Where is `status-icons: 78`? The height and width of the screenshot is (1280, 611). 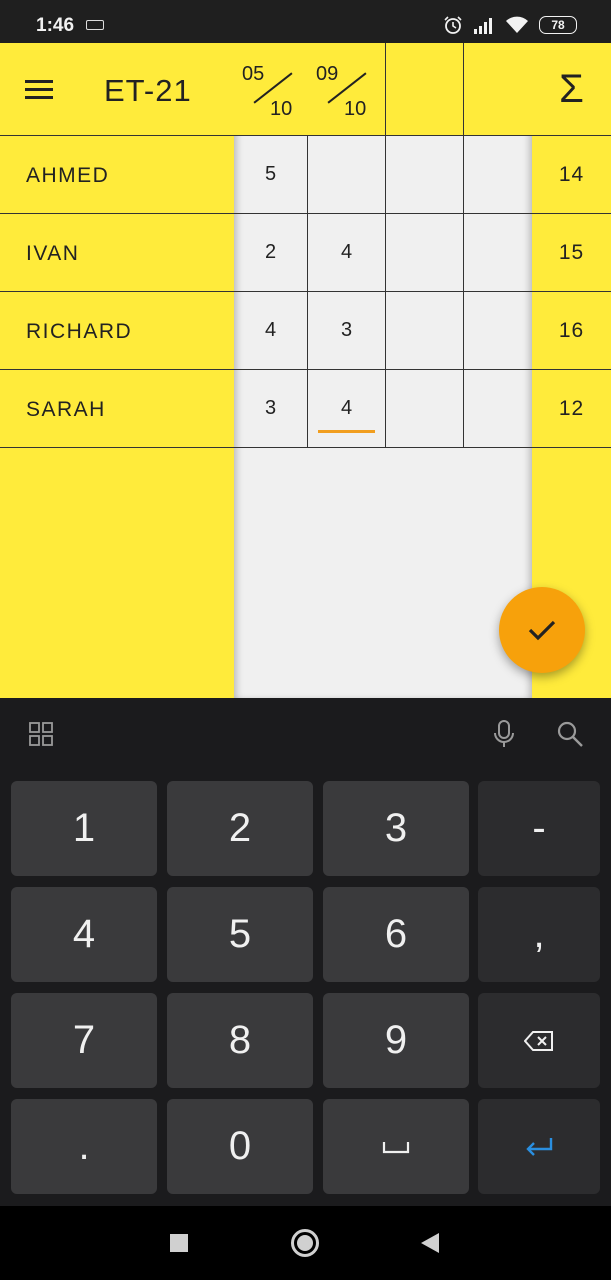 status-icons: 78 is located at coordinates (510, 25).